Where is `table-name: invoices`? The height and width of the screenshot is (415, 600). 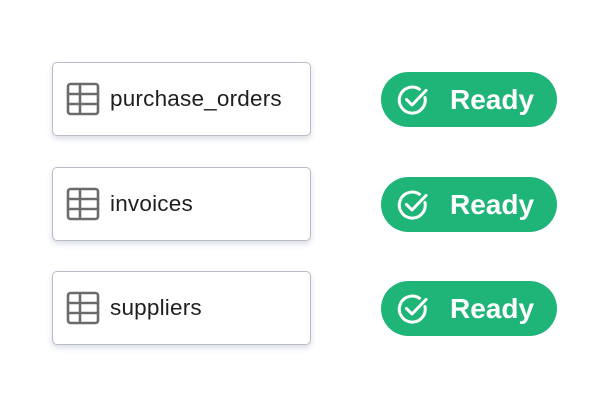 table-name: invoices is located at coordinates (151, 203).